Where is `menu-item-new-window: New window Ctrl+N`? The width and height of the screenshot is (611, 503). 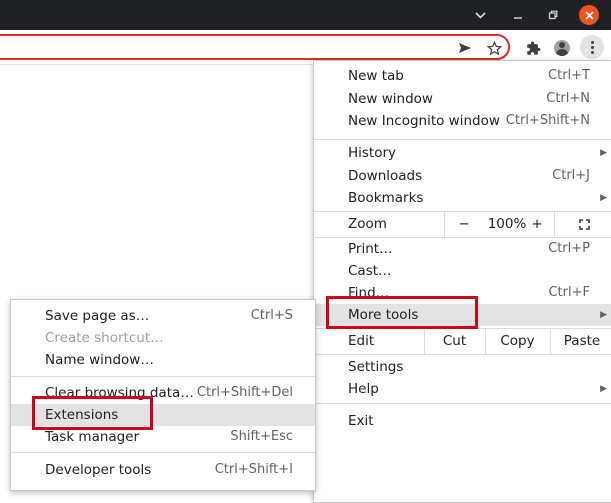 menu-item-new-window: New window Ctrl+N is located at coordinates (462, 99).